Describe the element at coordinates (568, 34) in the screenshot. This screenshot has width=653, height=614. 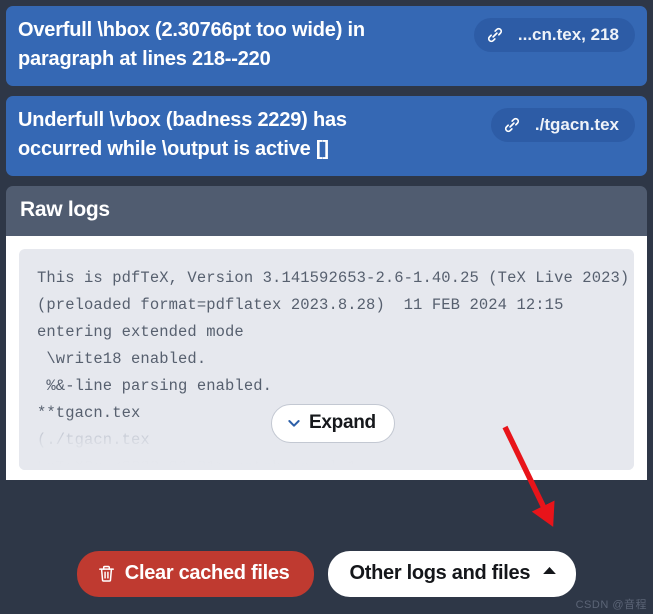
I see `alert-badge-label: ...cn.tex, 218` at that location.